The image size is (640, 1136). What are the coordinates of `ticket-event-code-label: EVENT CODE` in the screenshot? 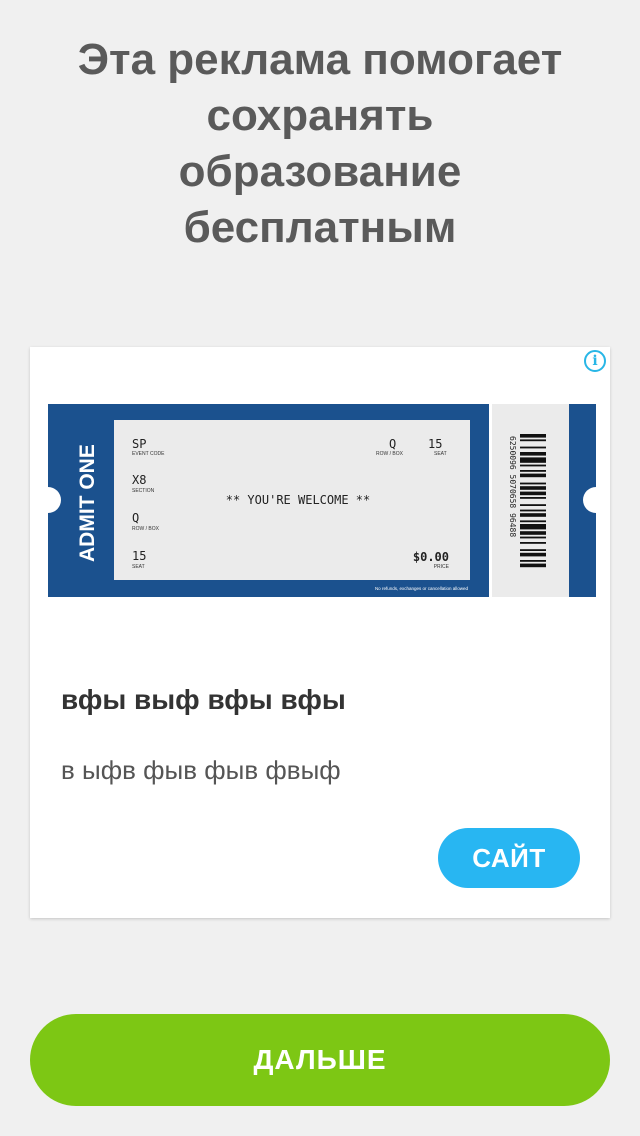 It's located at (148, 454).